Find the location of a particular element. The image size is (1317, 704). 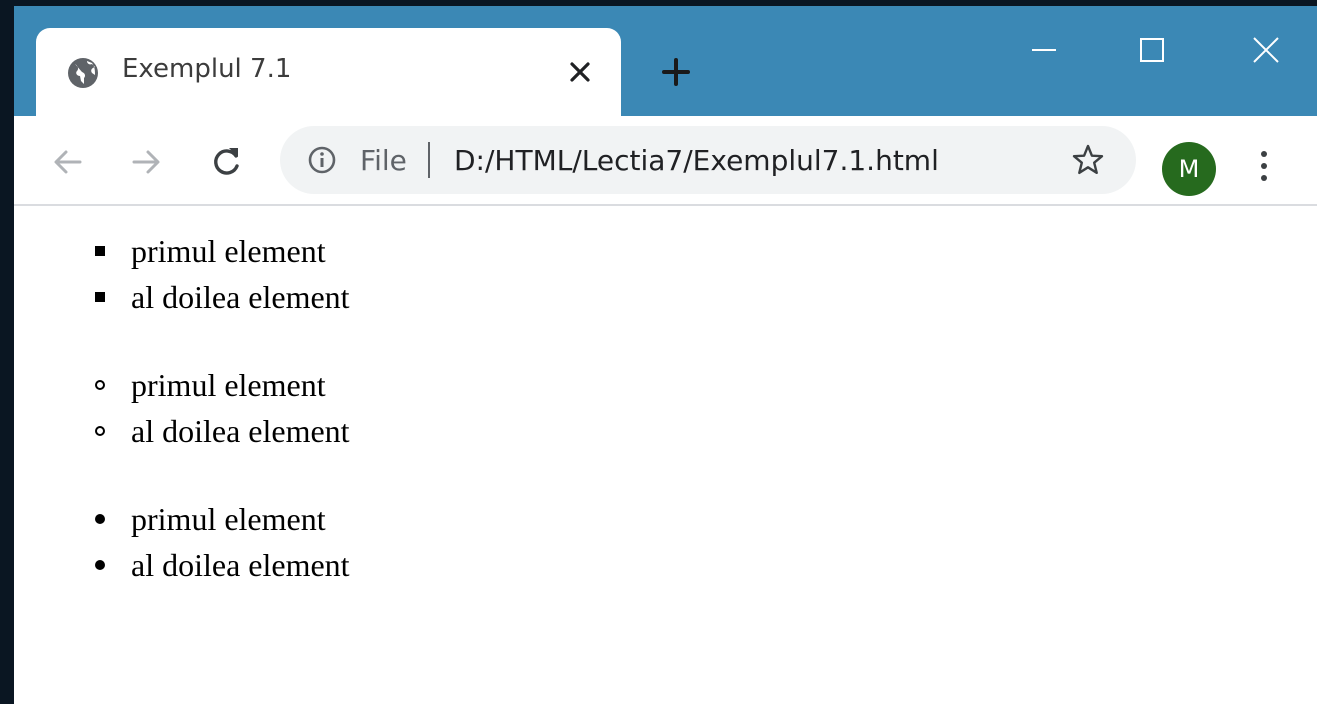

square-list: primul element al doilea element is located at coordinates (222, 274).